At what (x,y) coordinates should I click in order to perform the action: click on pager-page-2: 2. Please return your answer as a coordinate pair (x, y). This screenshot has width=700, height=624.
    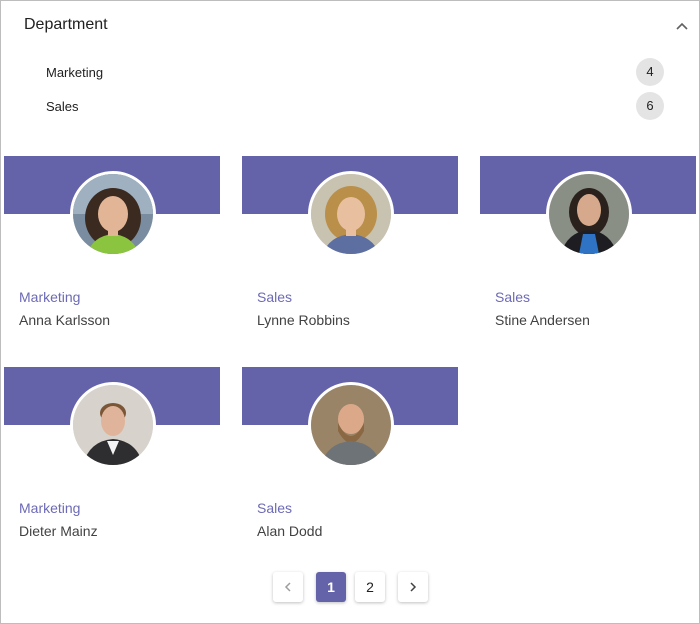
    Looking at the image, I should click on (370, 587).